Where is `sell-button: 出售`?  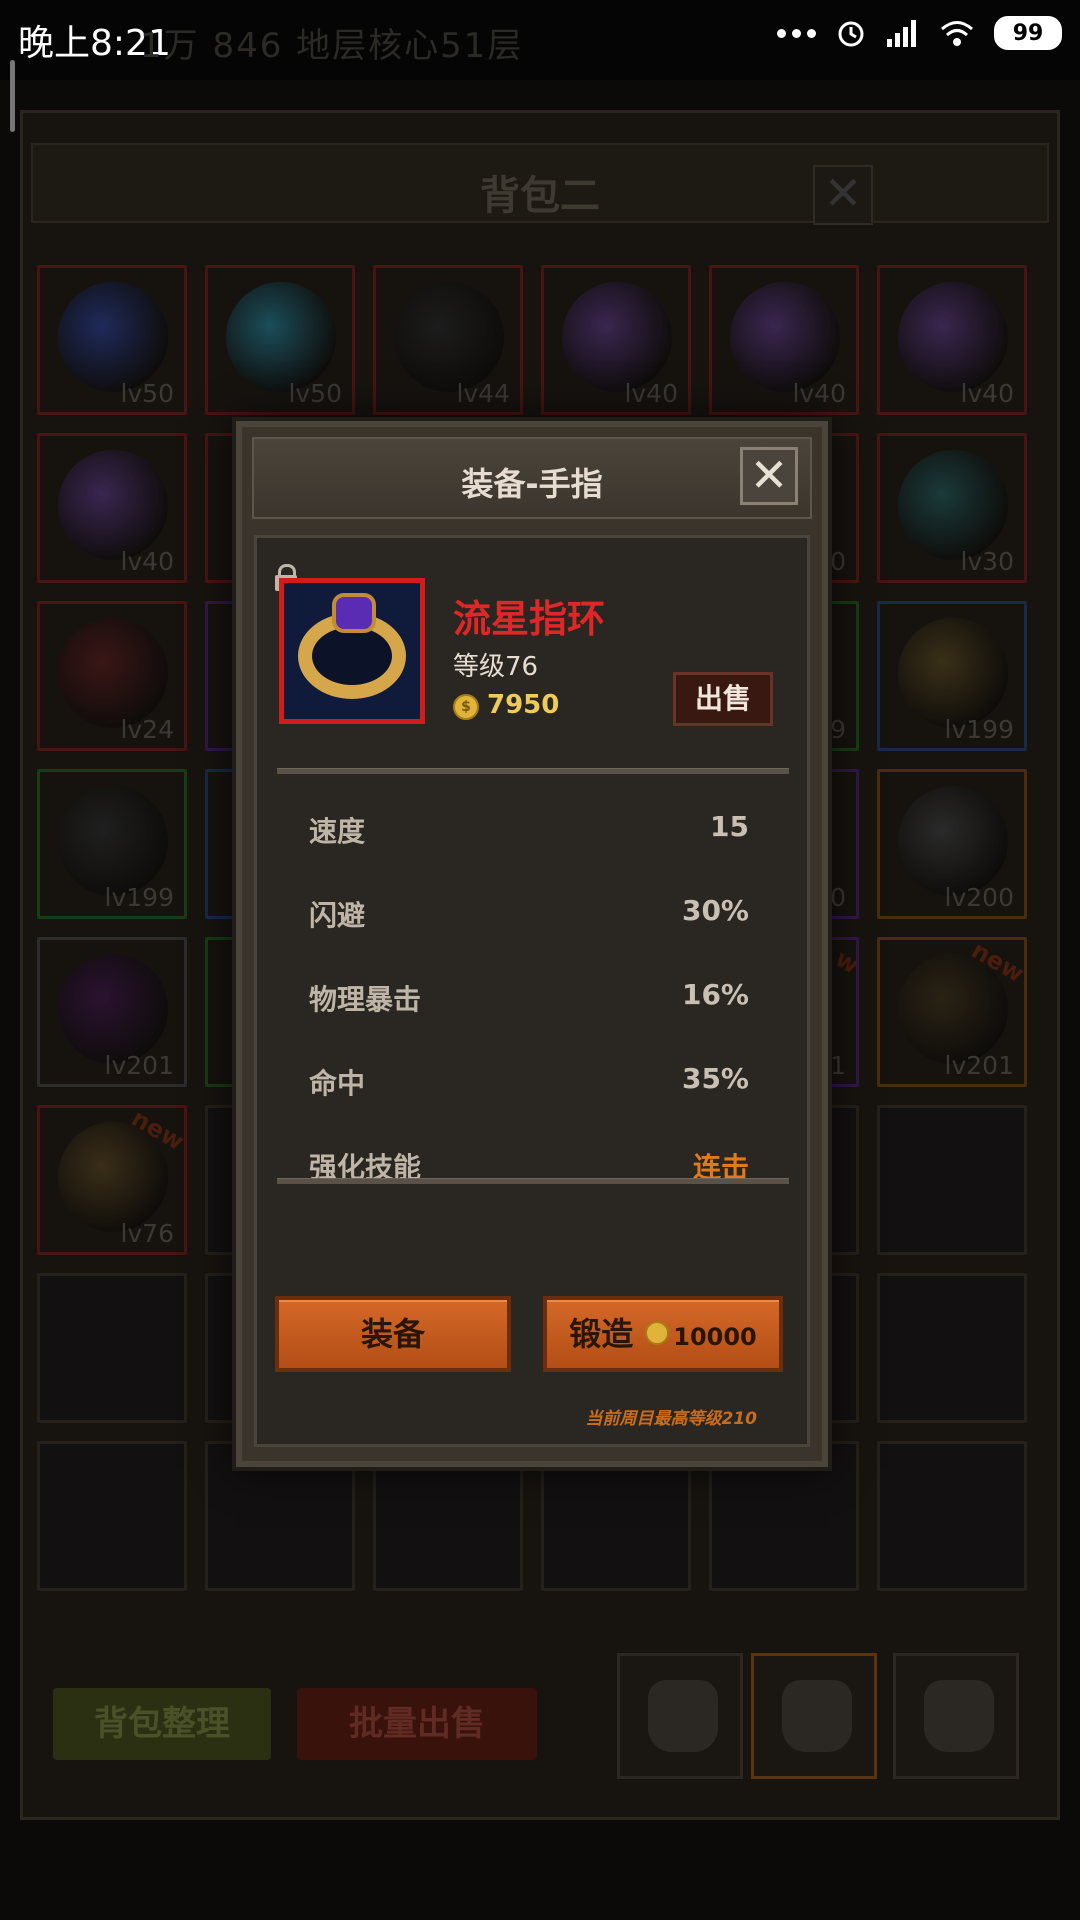 sell-button: 出售 is located at coordinates (723, 699).